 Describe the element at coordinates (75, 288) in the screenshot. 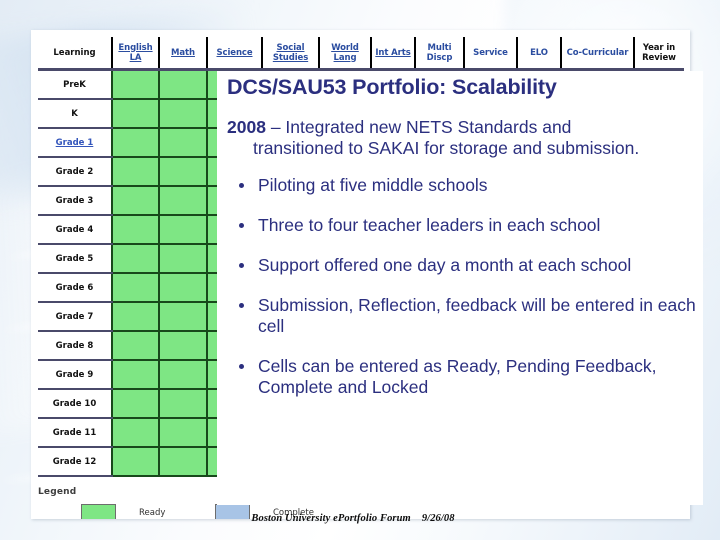

I see `row-header-grade-6: Grade 6` at that location.